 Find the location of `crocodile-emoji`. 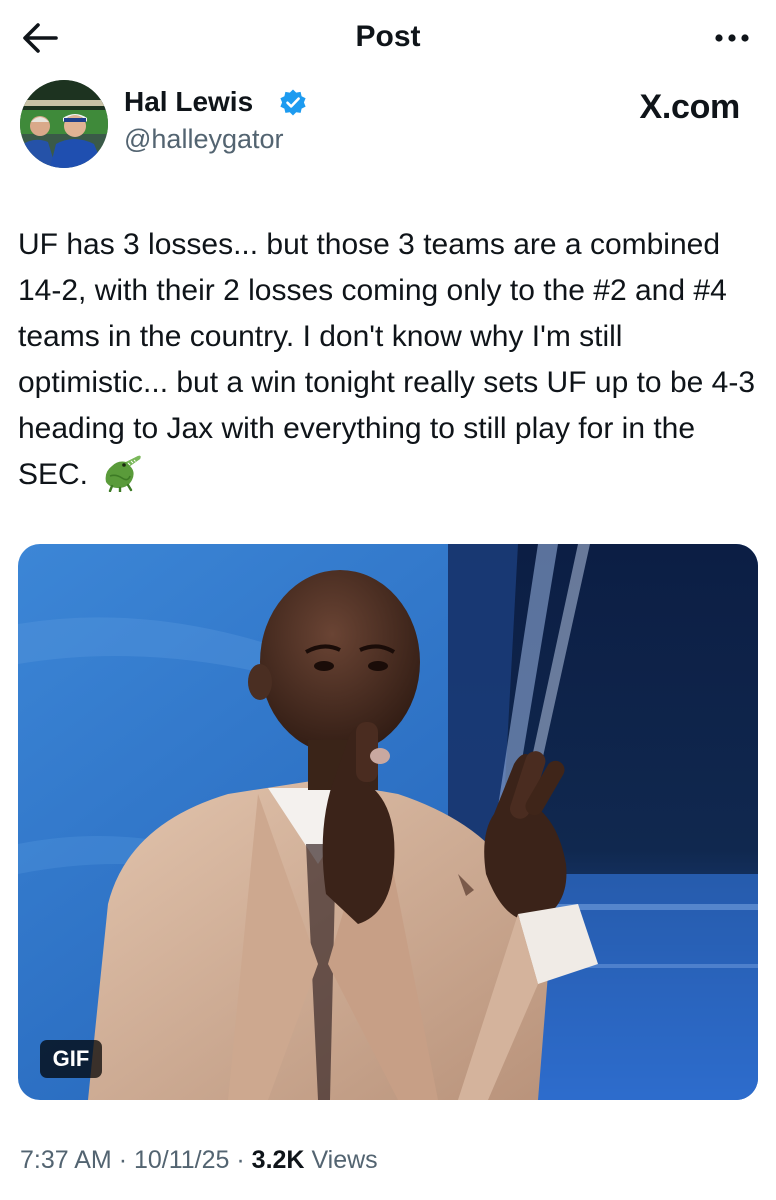

crocodile-emoji is located at coordinates (123, 473).